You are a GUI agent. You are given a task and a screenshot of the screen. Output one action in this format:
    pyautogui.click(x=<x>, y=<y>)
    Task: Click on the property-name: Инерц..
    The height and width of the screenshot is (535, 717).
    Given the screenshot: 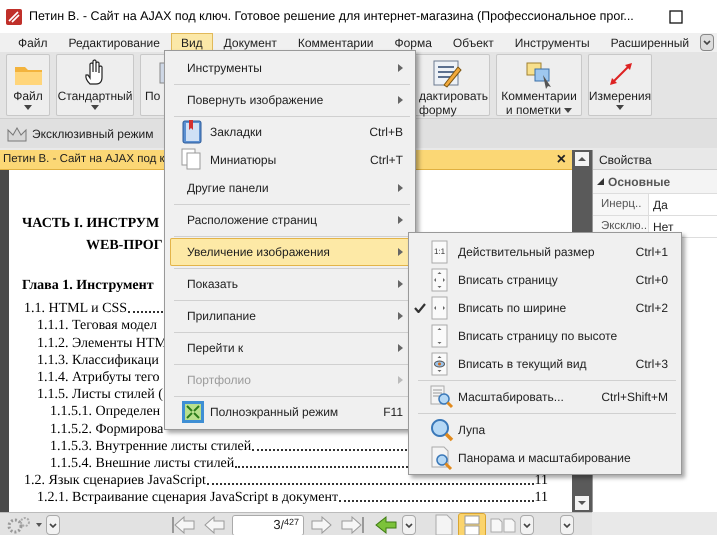 What is the action you would take?
    pyautogui.click(x=621, y=204)
    